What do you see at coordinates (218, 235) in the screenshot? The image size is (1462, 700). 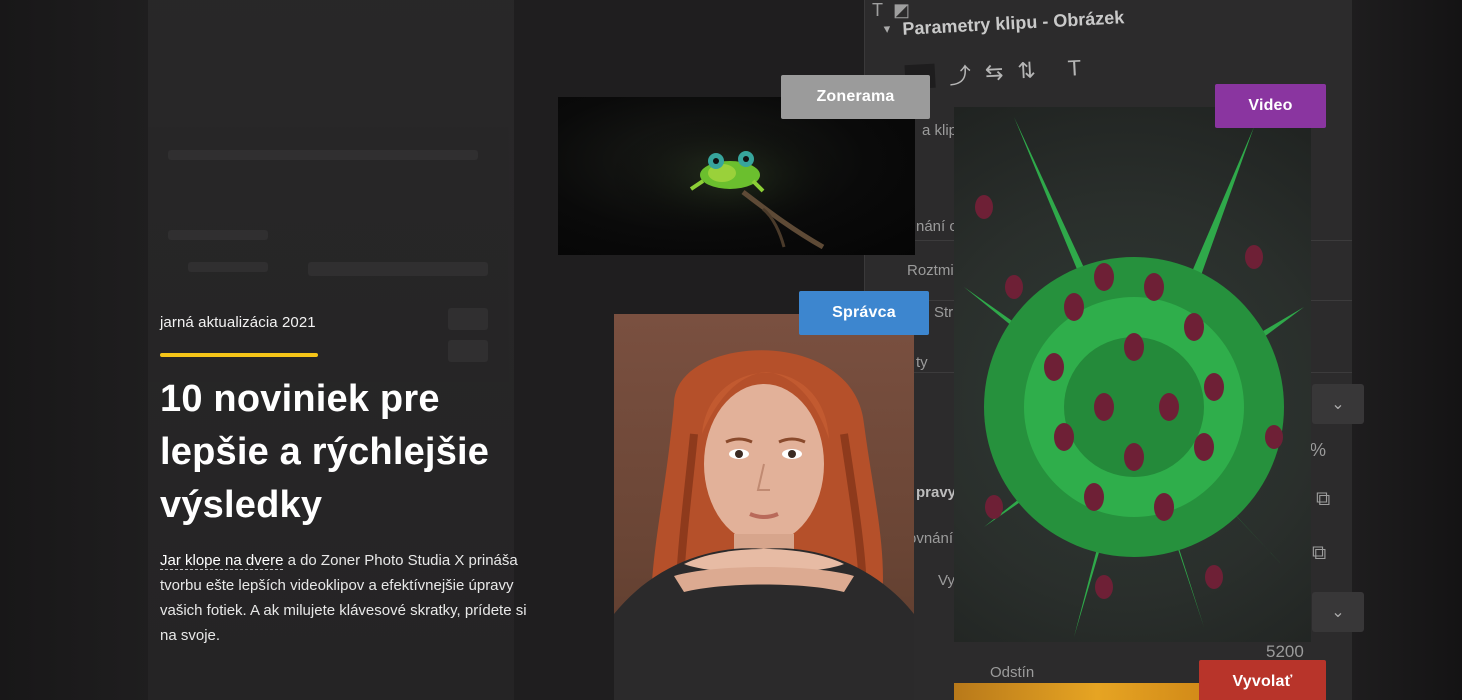 I see `ghost-label` at bounding box center [218, 235].